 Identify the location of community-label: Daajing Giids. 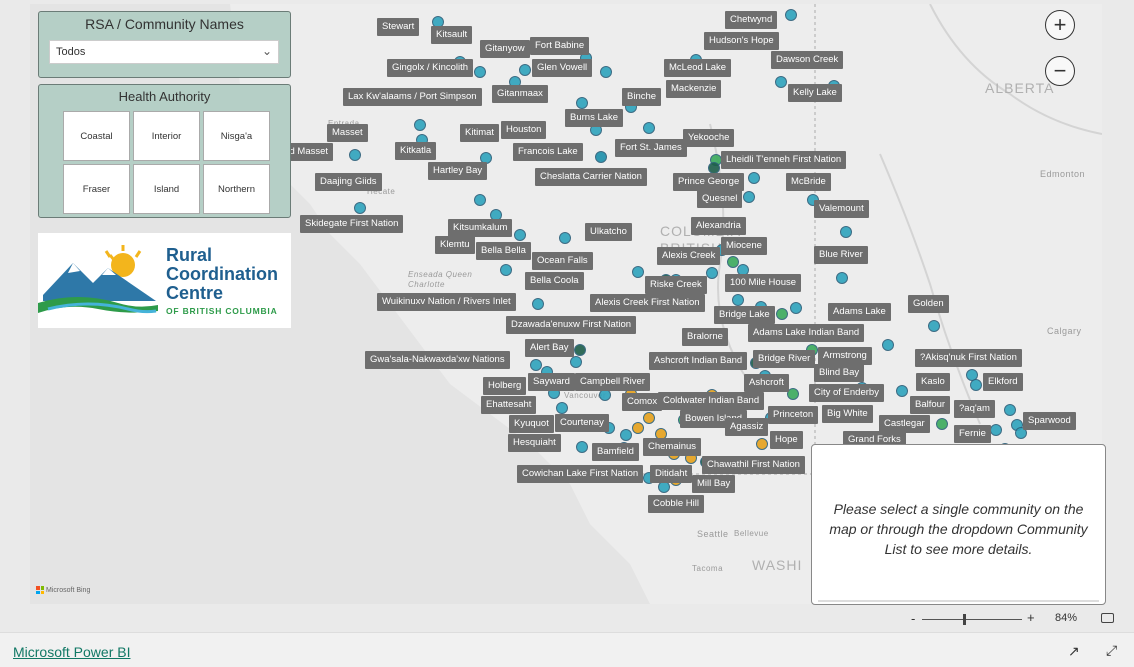
(348, 182).